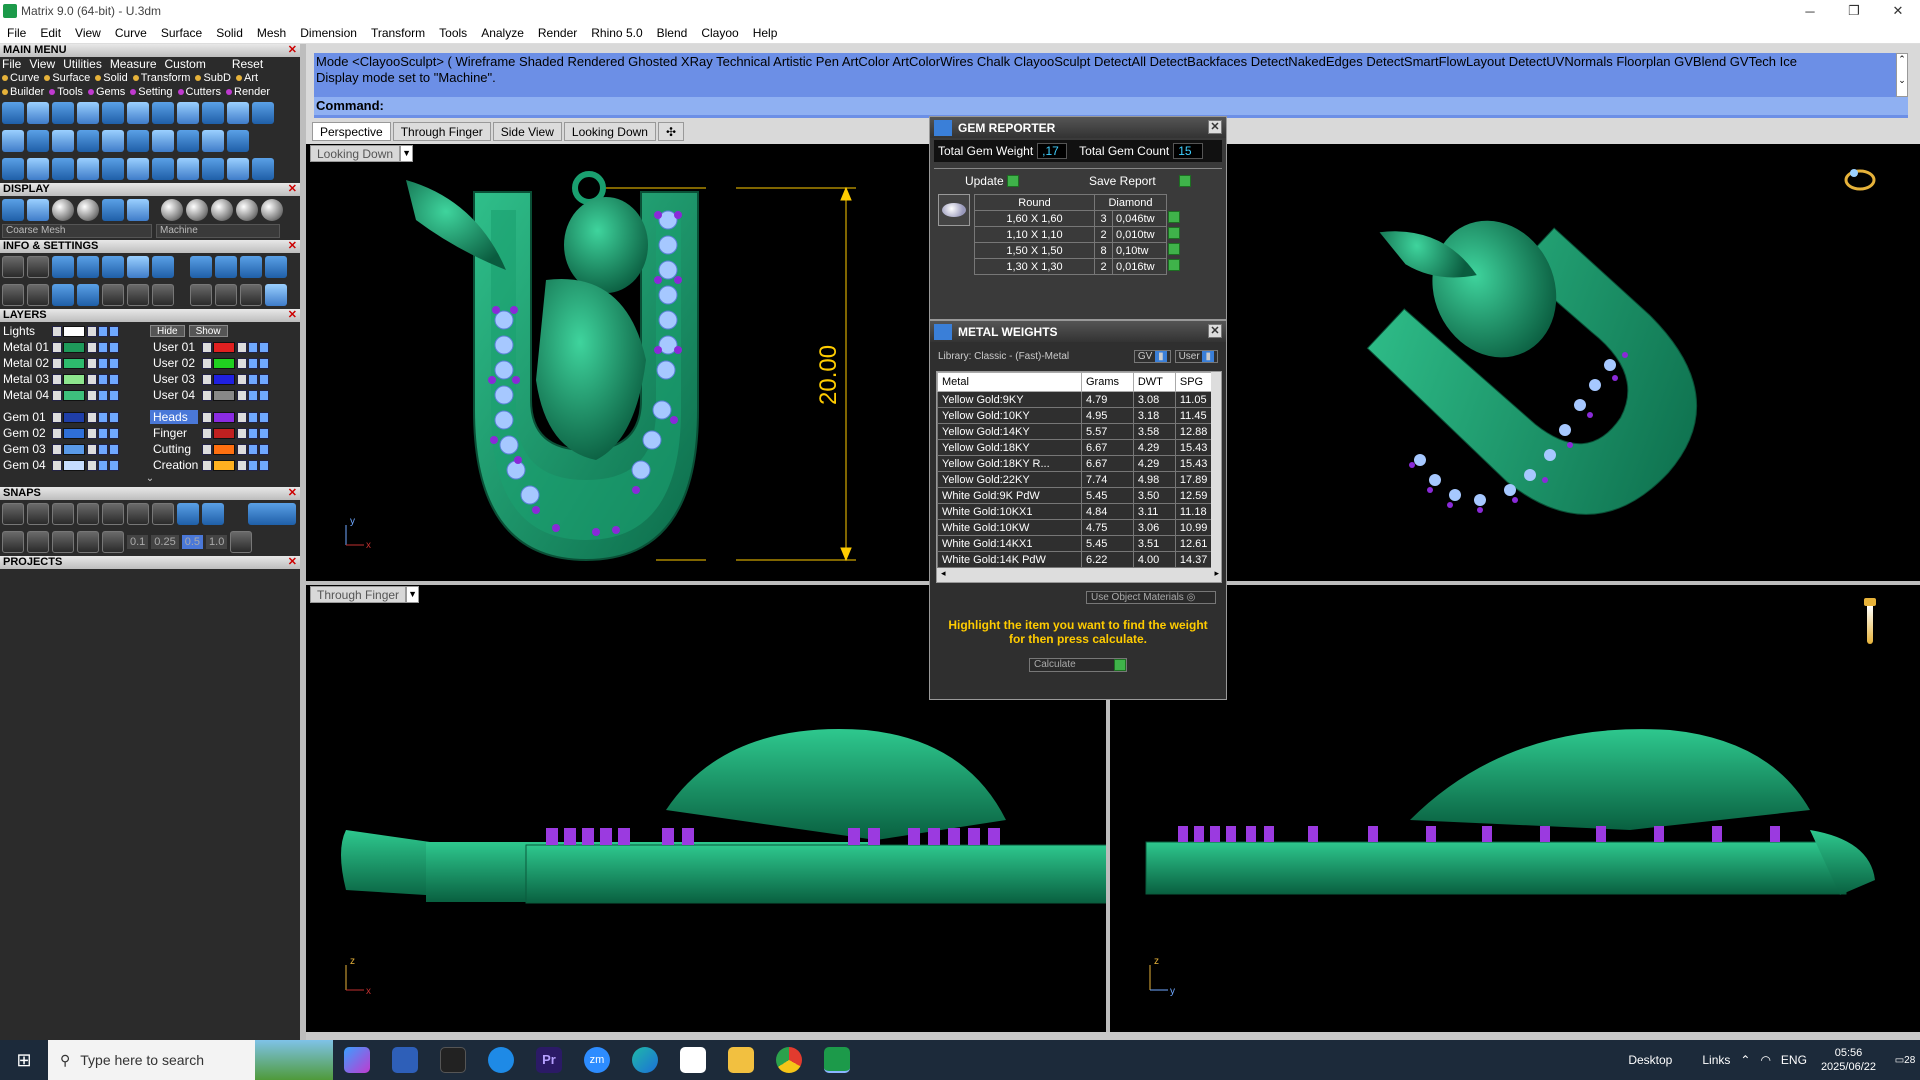 The height and width of the screenshot is (1080, 1920). What do you see at coordinates (63, 295) in the screenshot?
I see `cube-icon` at bounding box center [63, 295].